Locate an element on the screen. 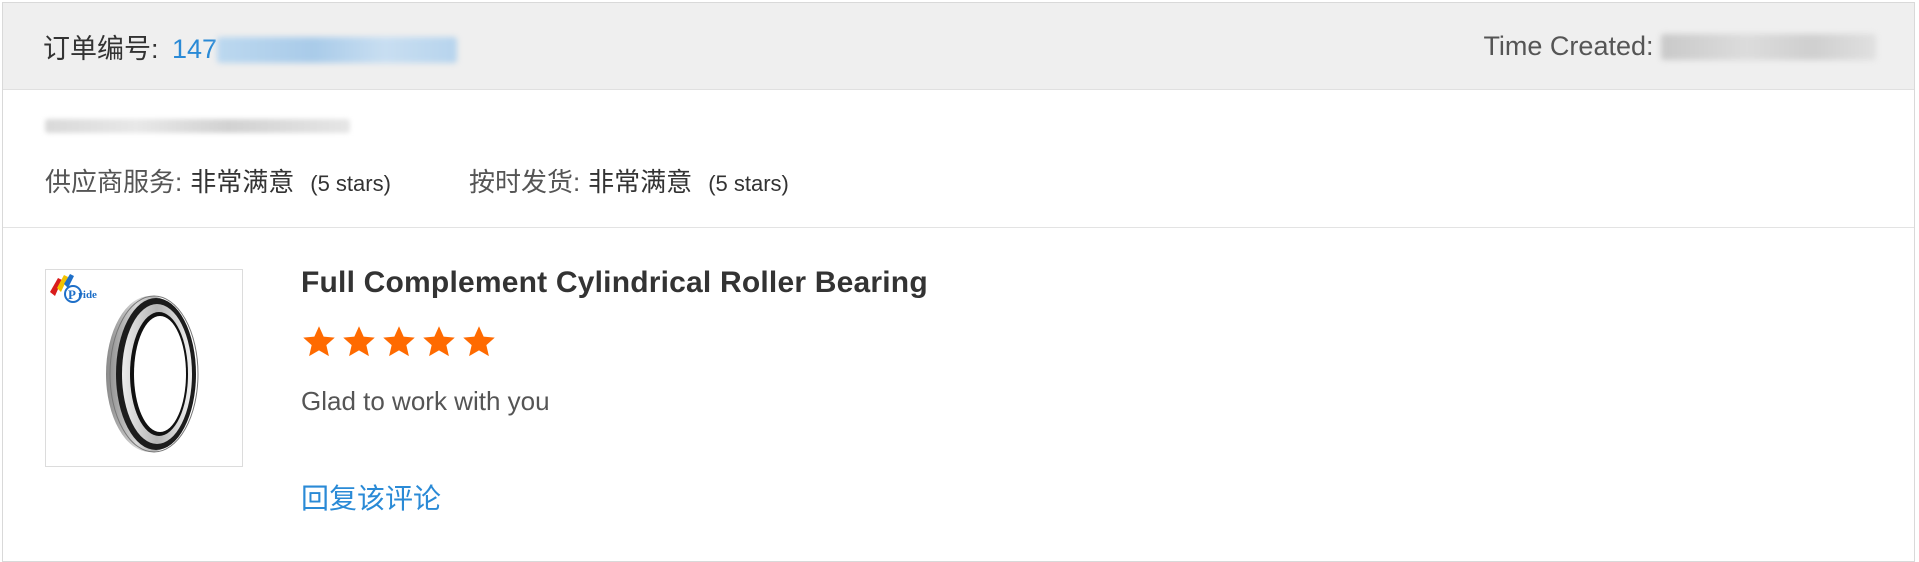  time-created-group: Time Created: is located at coordinates (1679, 46).